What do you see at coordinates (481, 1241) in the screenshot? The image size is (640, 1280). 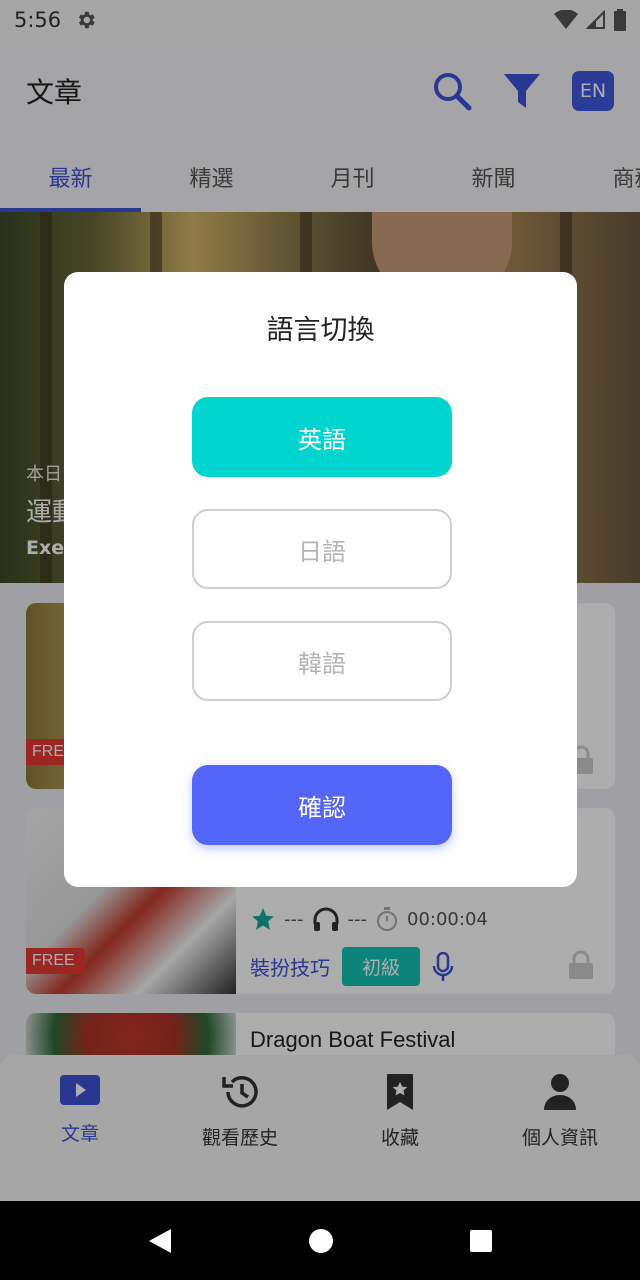 I see `recents-icon` at bounding box center [481, 1241].